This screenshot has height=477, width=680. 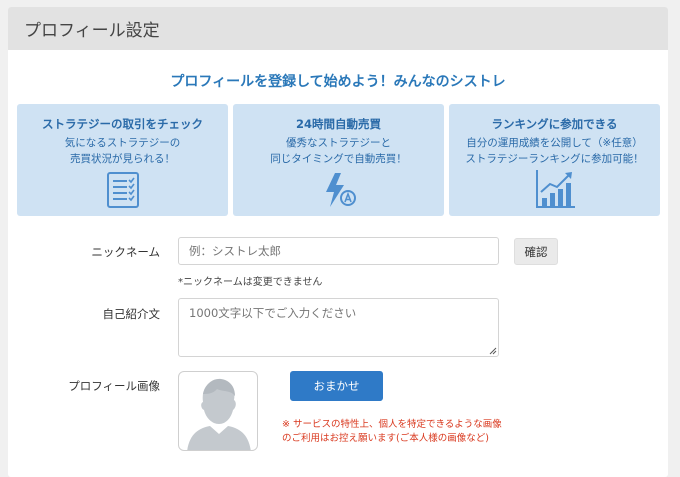 I want to click on feature-description: 気になるストラテジーの 売買状況が見られる！, so click(x=122, y=151).